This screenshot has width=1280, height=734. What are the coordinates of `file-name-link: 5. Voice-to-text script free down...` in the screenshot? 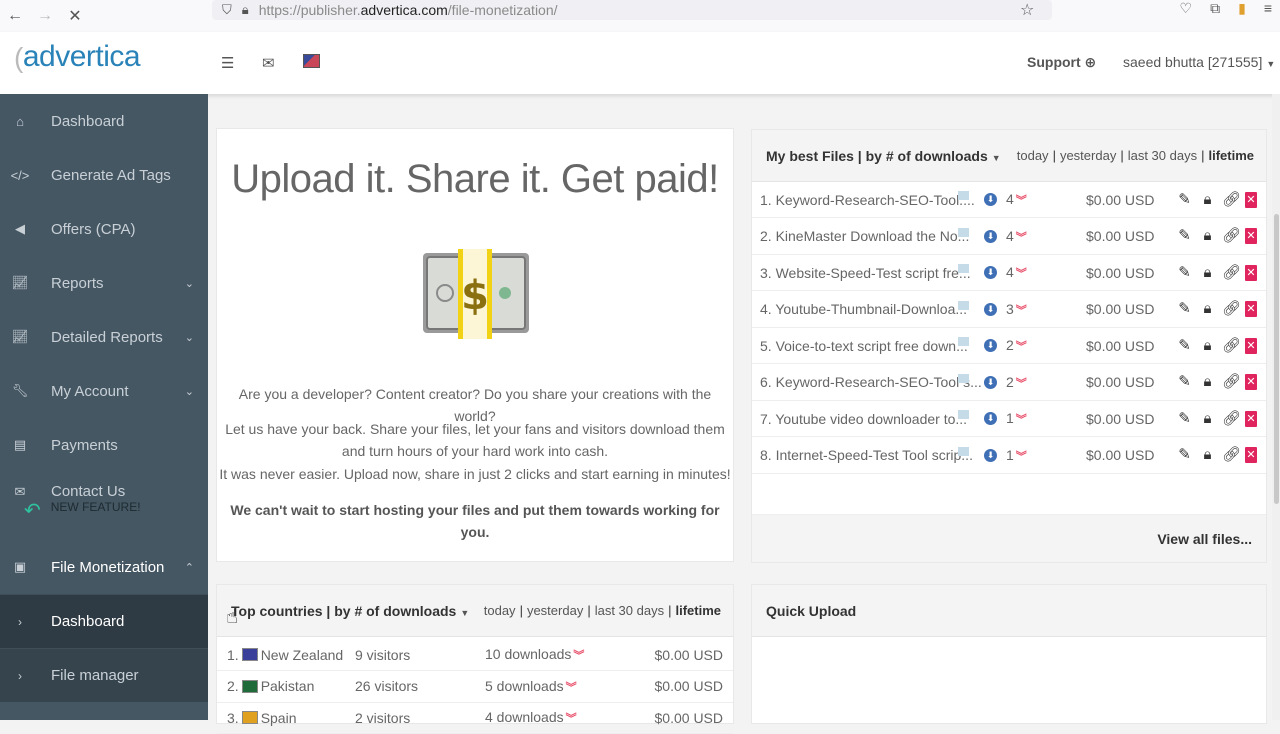 It's located at (864, 346).